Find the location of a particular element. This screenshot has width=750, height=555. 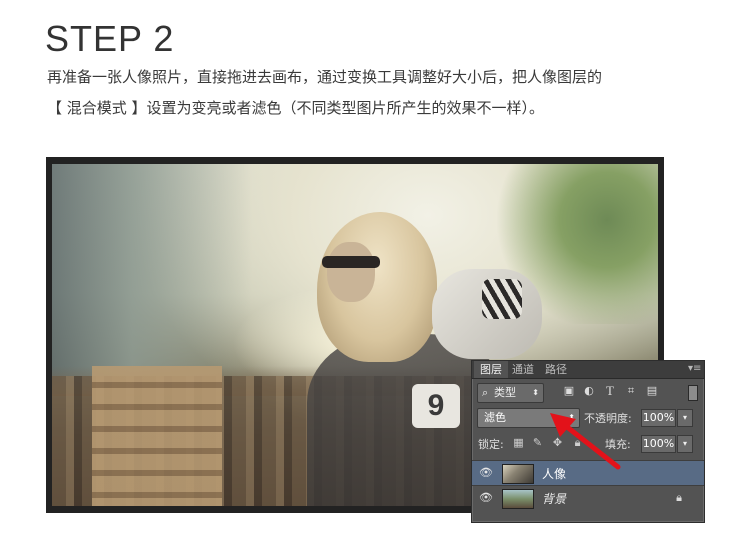

jacket-number: 9 is located at coordinates (436, 406).